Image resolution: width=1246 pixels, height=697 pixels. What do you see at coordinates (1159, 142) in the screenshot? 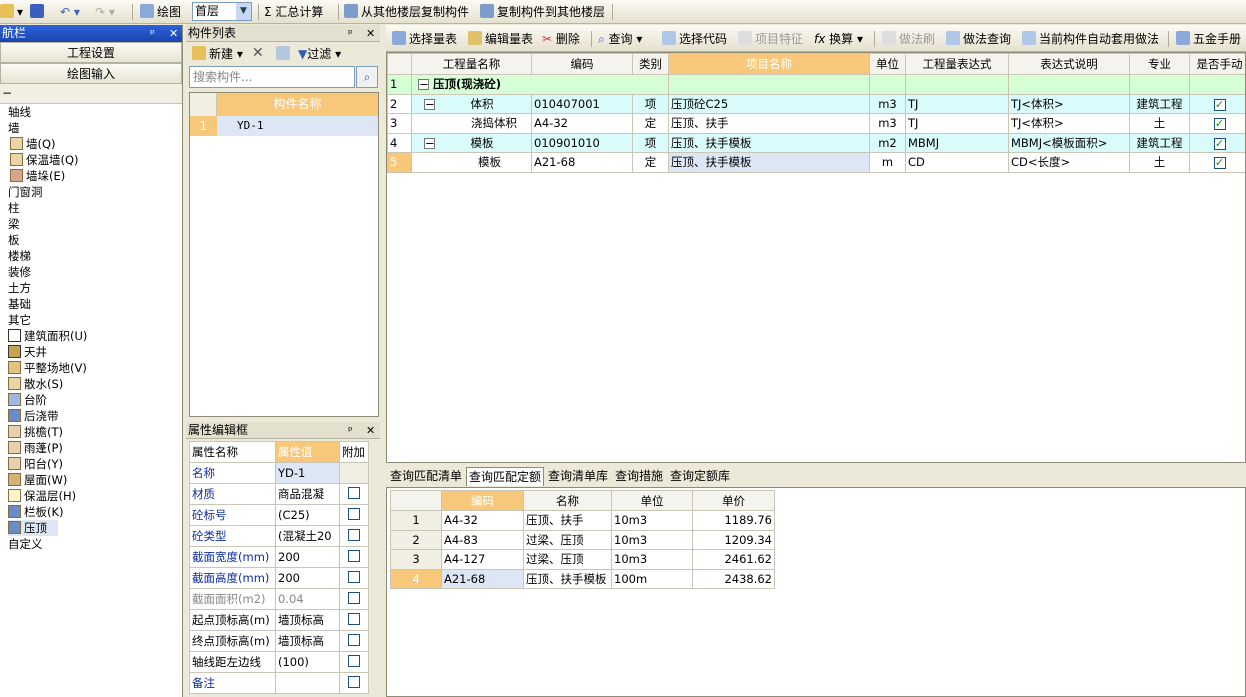
I see `qty-major: 建筑工程` at bounding box center [1159, 142].